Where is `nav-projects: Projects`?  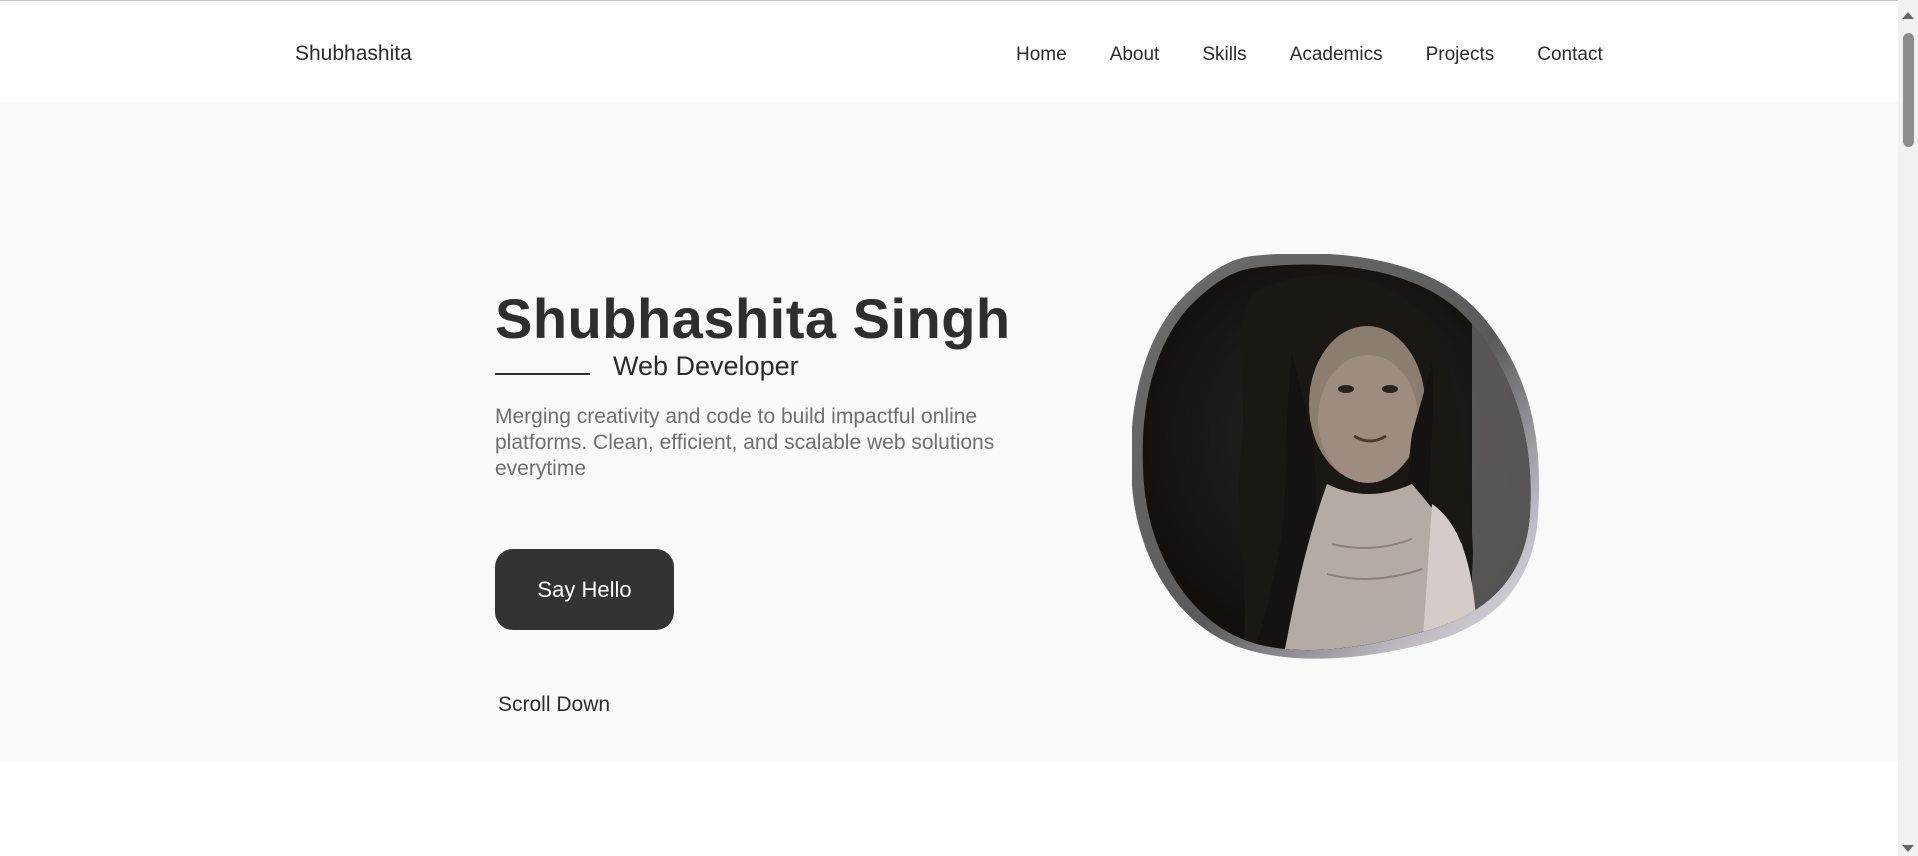
nav-projects: Projects is located at coordinates (1460, 55).